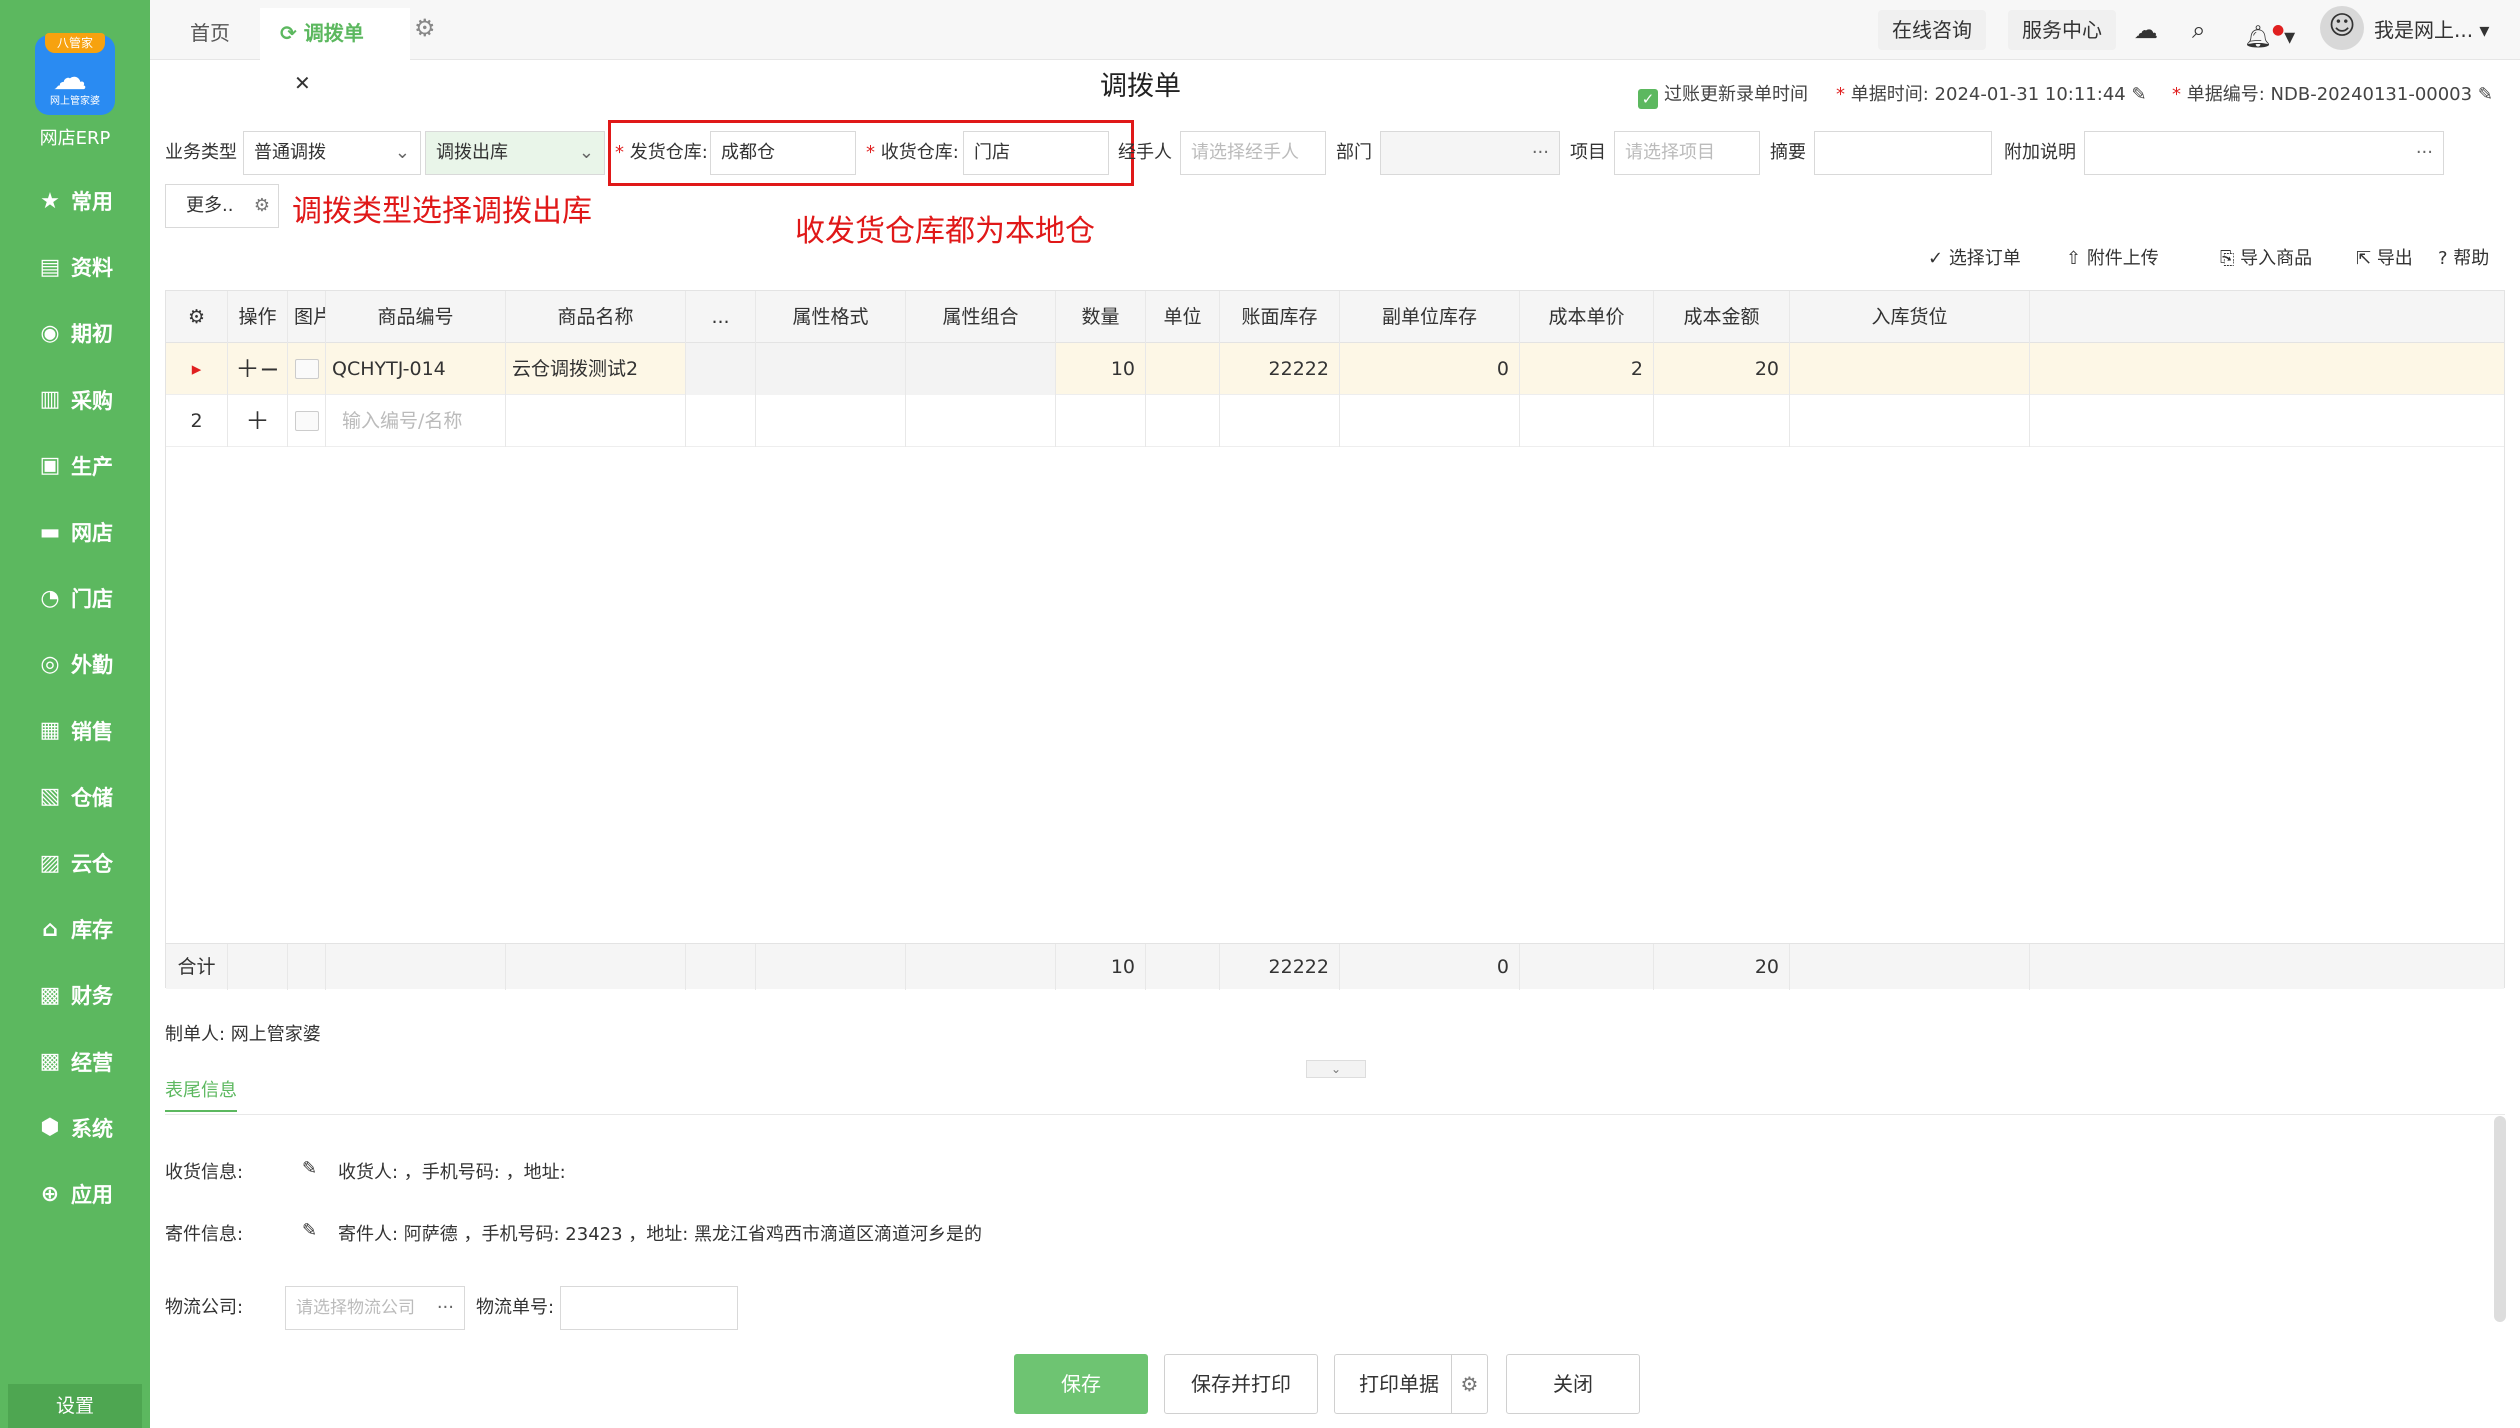 This screenshot has width=2520, height=1428. I want to click on close-button: 关闭, so click(1573, 1384).